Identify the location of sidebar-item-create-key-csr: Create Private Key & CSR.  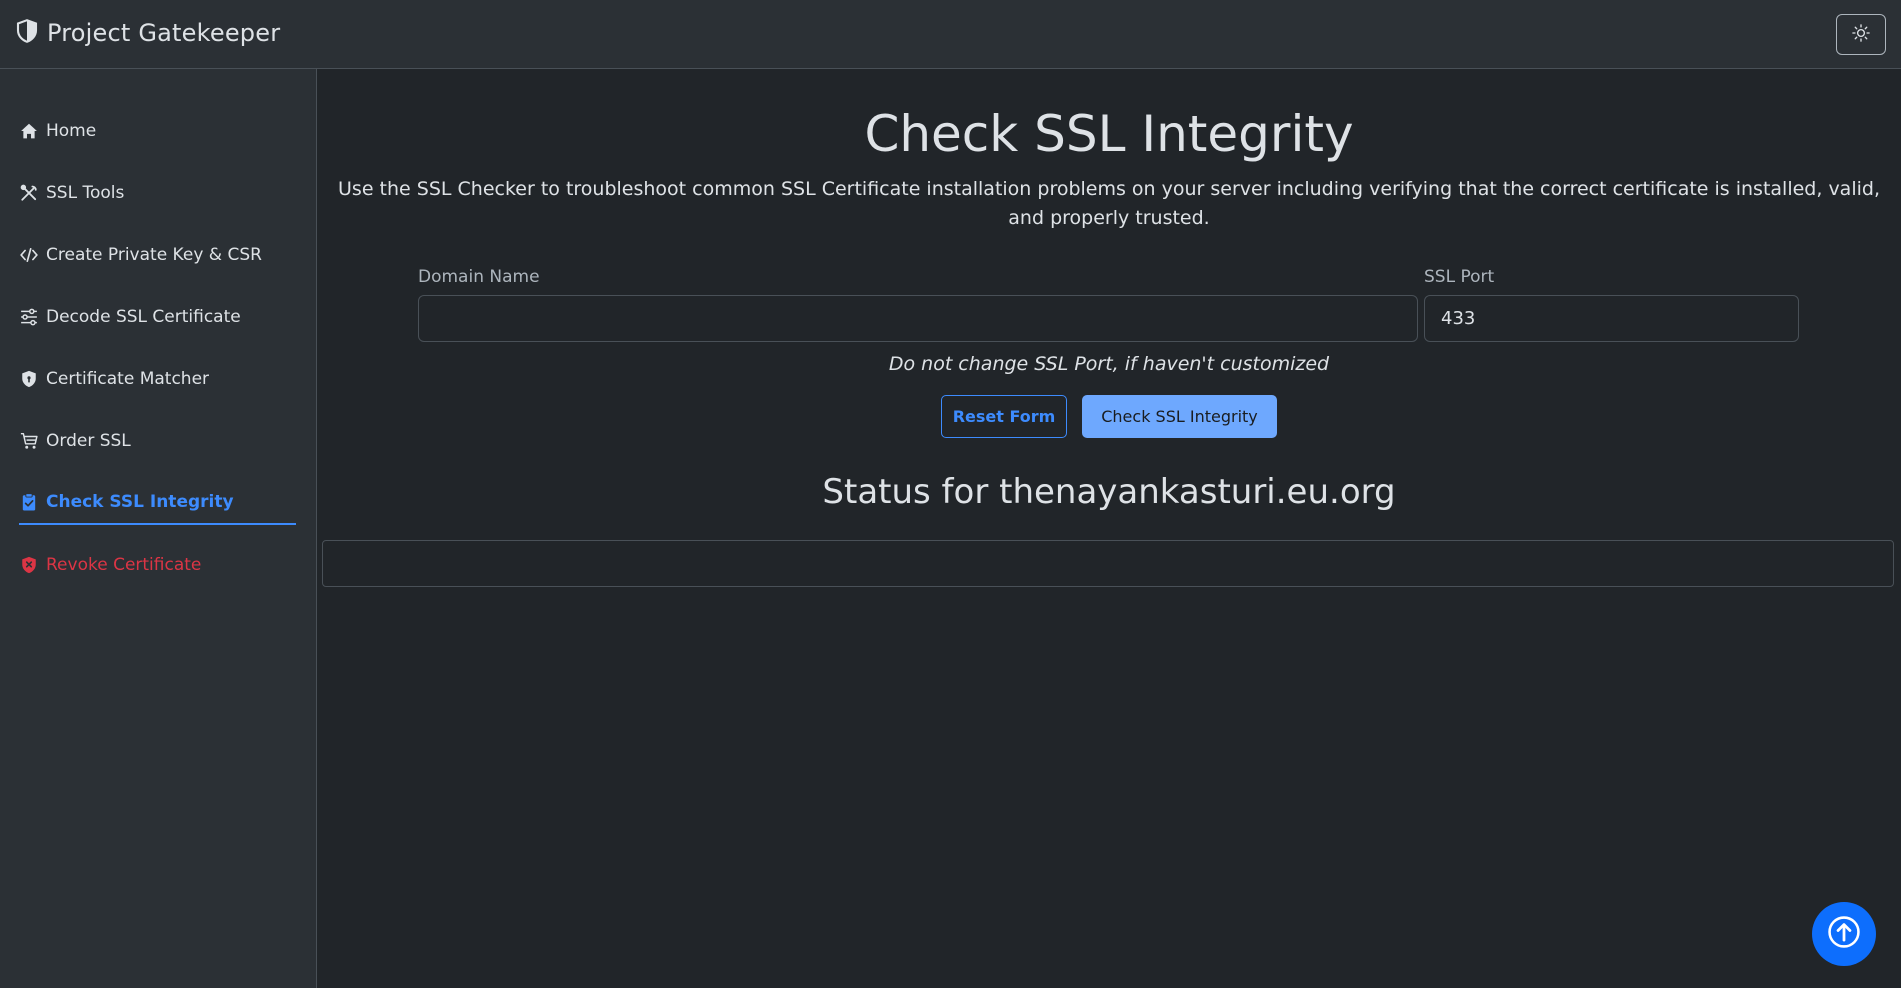
(157, 255).